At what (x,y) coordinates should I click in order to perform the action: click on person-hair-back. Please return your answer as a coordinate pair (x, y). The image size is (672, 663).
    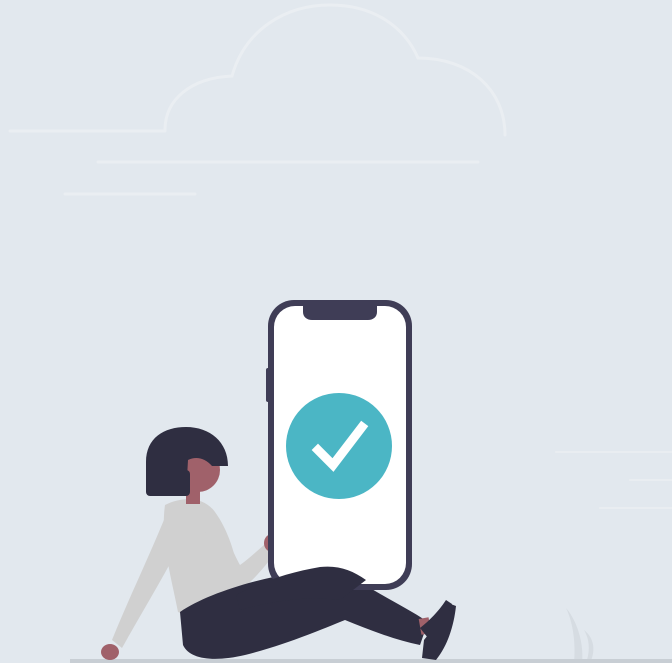
    Looking at the image, I should click on (168, 483).